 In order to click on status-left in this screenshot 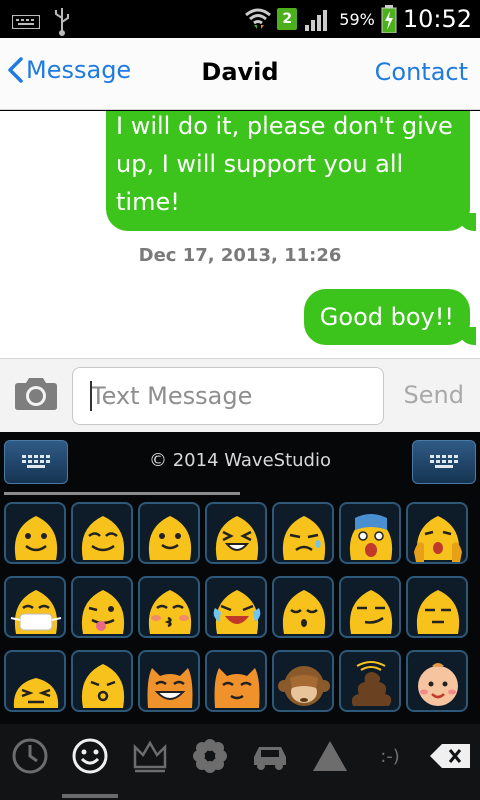, I will do `click(41, 22)`.